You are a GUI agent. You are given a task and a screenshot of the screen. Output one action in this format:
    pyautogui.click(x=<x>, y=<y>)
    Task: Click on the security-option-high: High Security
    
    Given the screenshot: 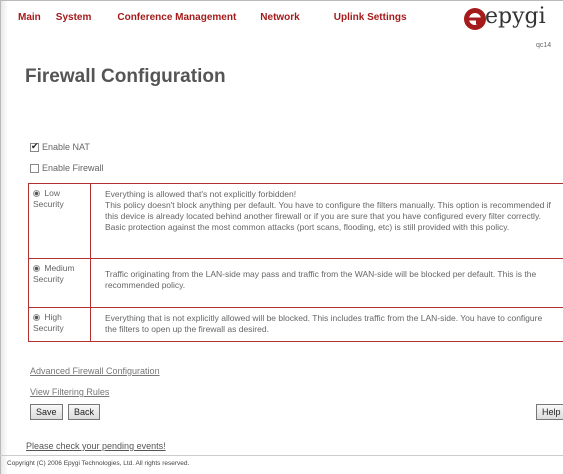 What is the action you would take?
    pyautogui.click(x=60, y=324)
    